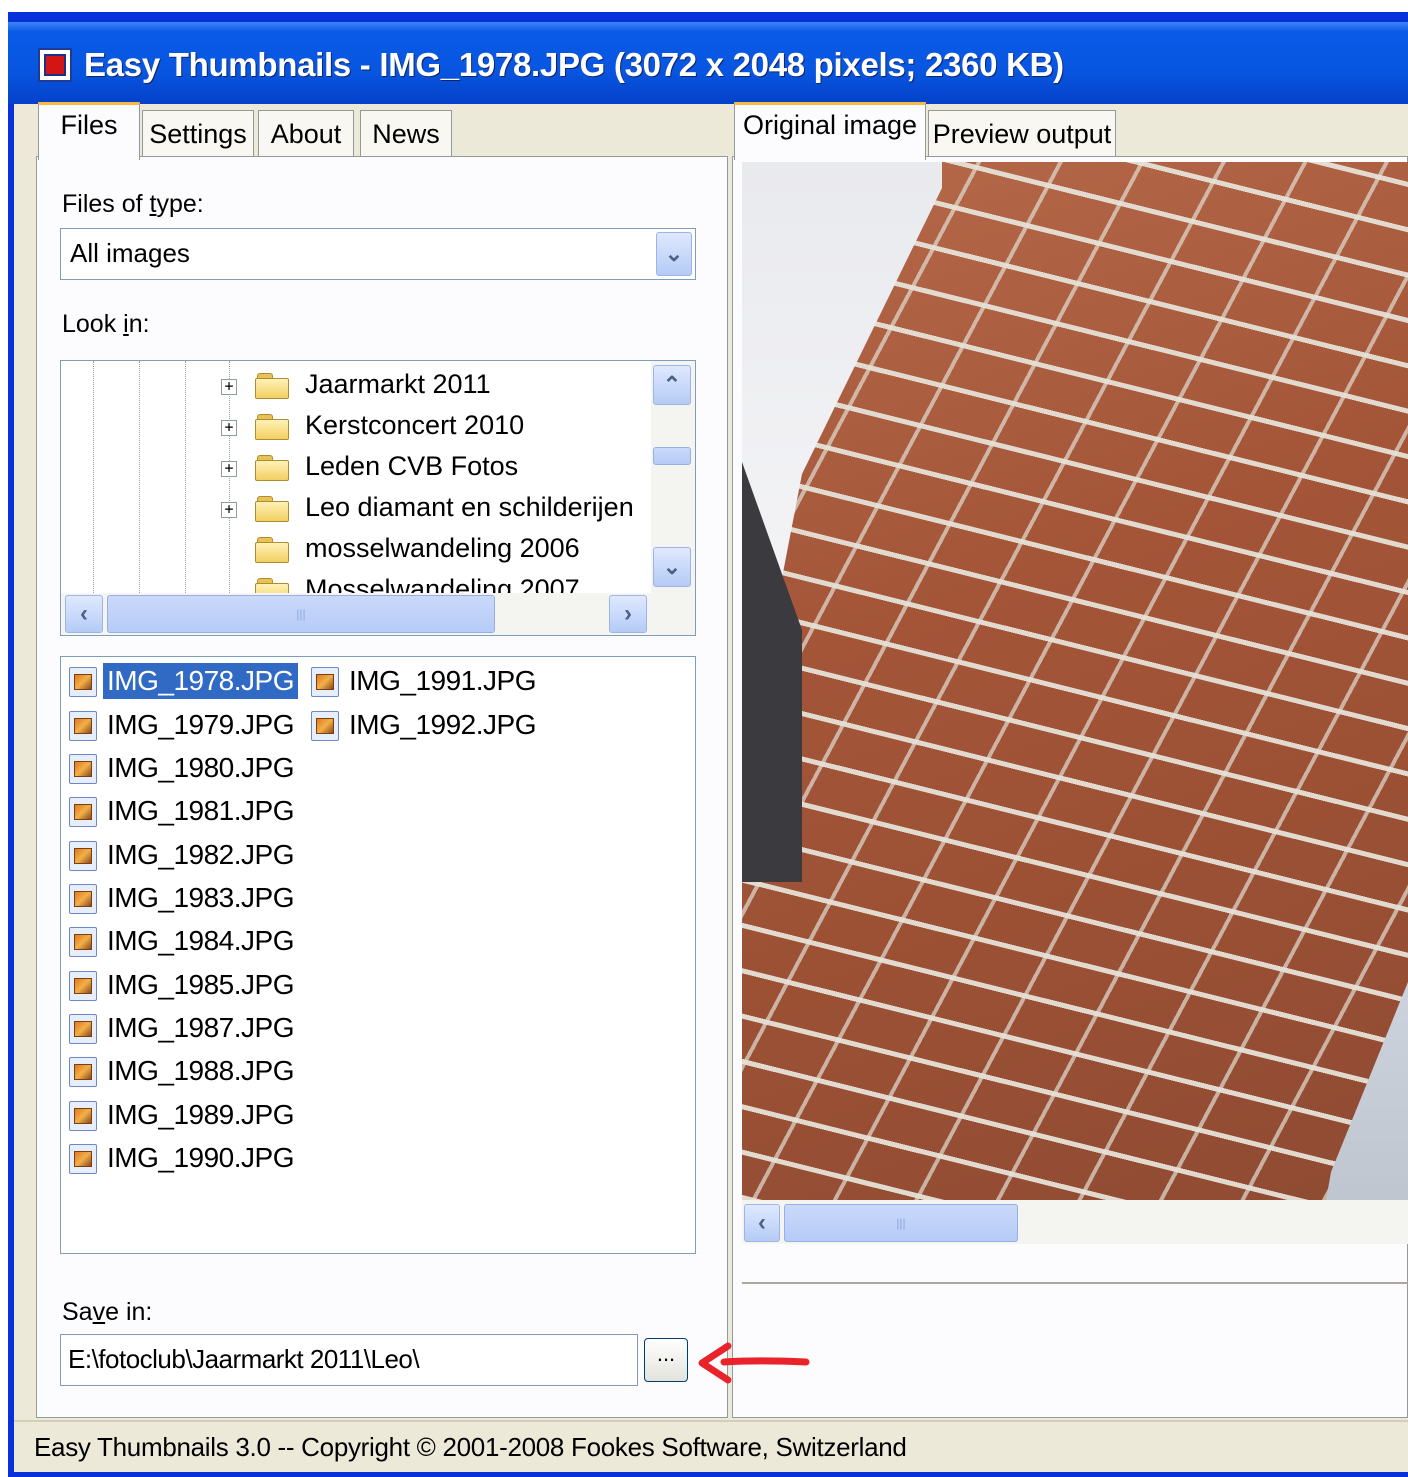  Describe the element at coordinates (106, 324) in the screenshot. I see `look-in-label: Look in:` at that location.